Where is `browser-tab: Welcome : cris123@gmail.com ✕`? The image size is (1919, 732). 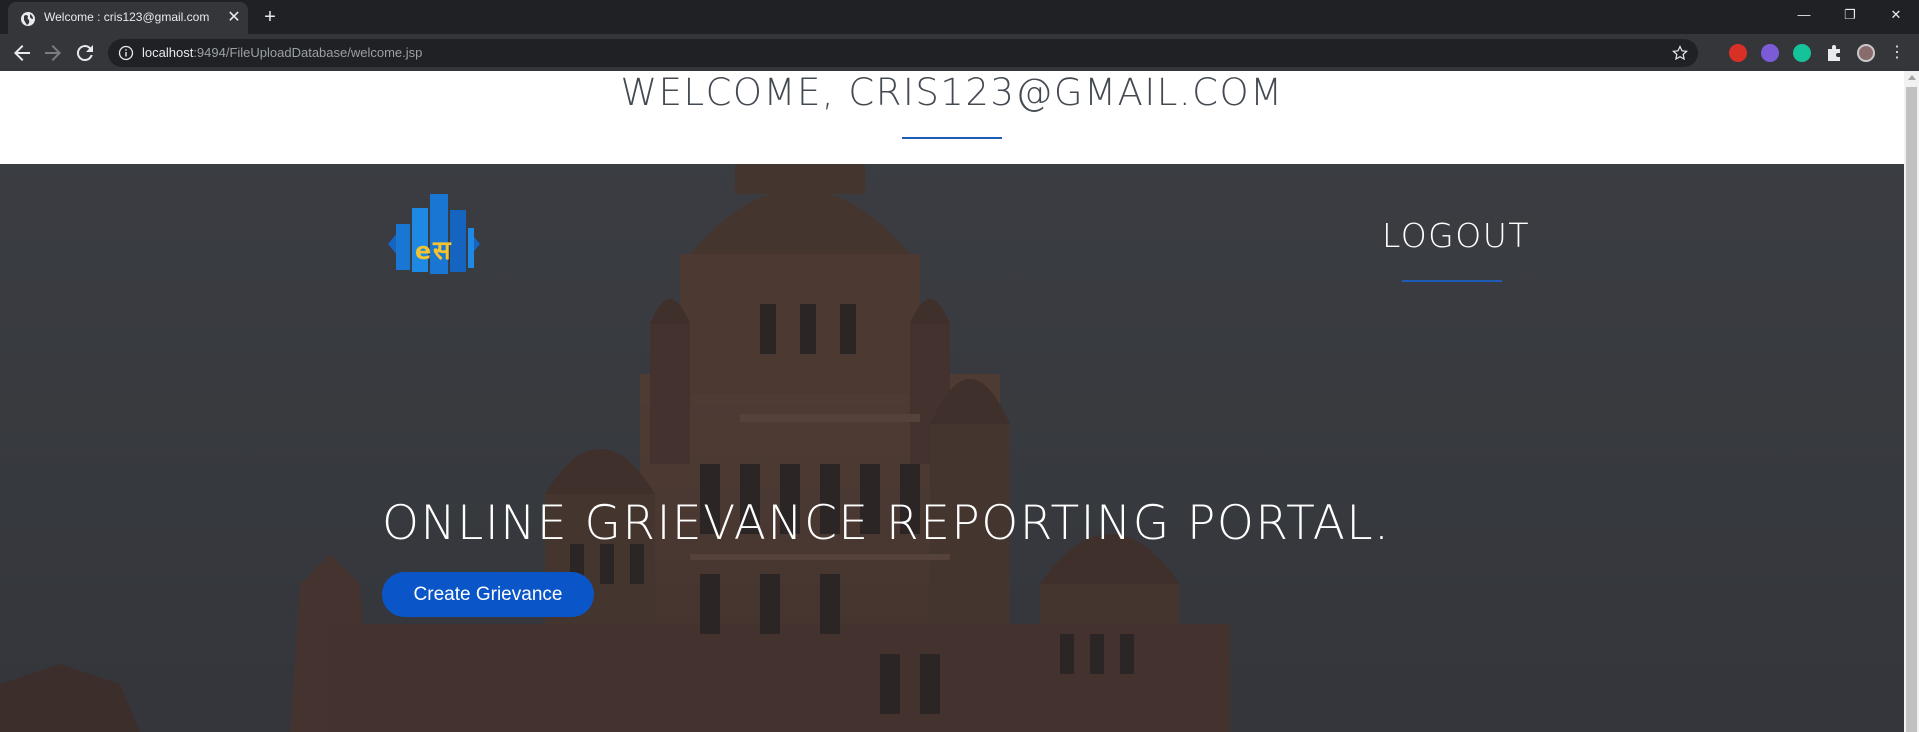 browser-tab: Welcome : cris123@gmail.com ✕ is located at coordinates (128, 18).